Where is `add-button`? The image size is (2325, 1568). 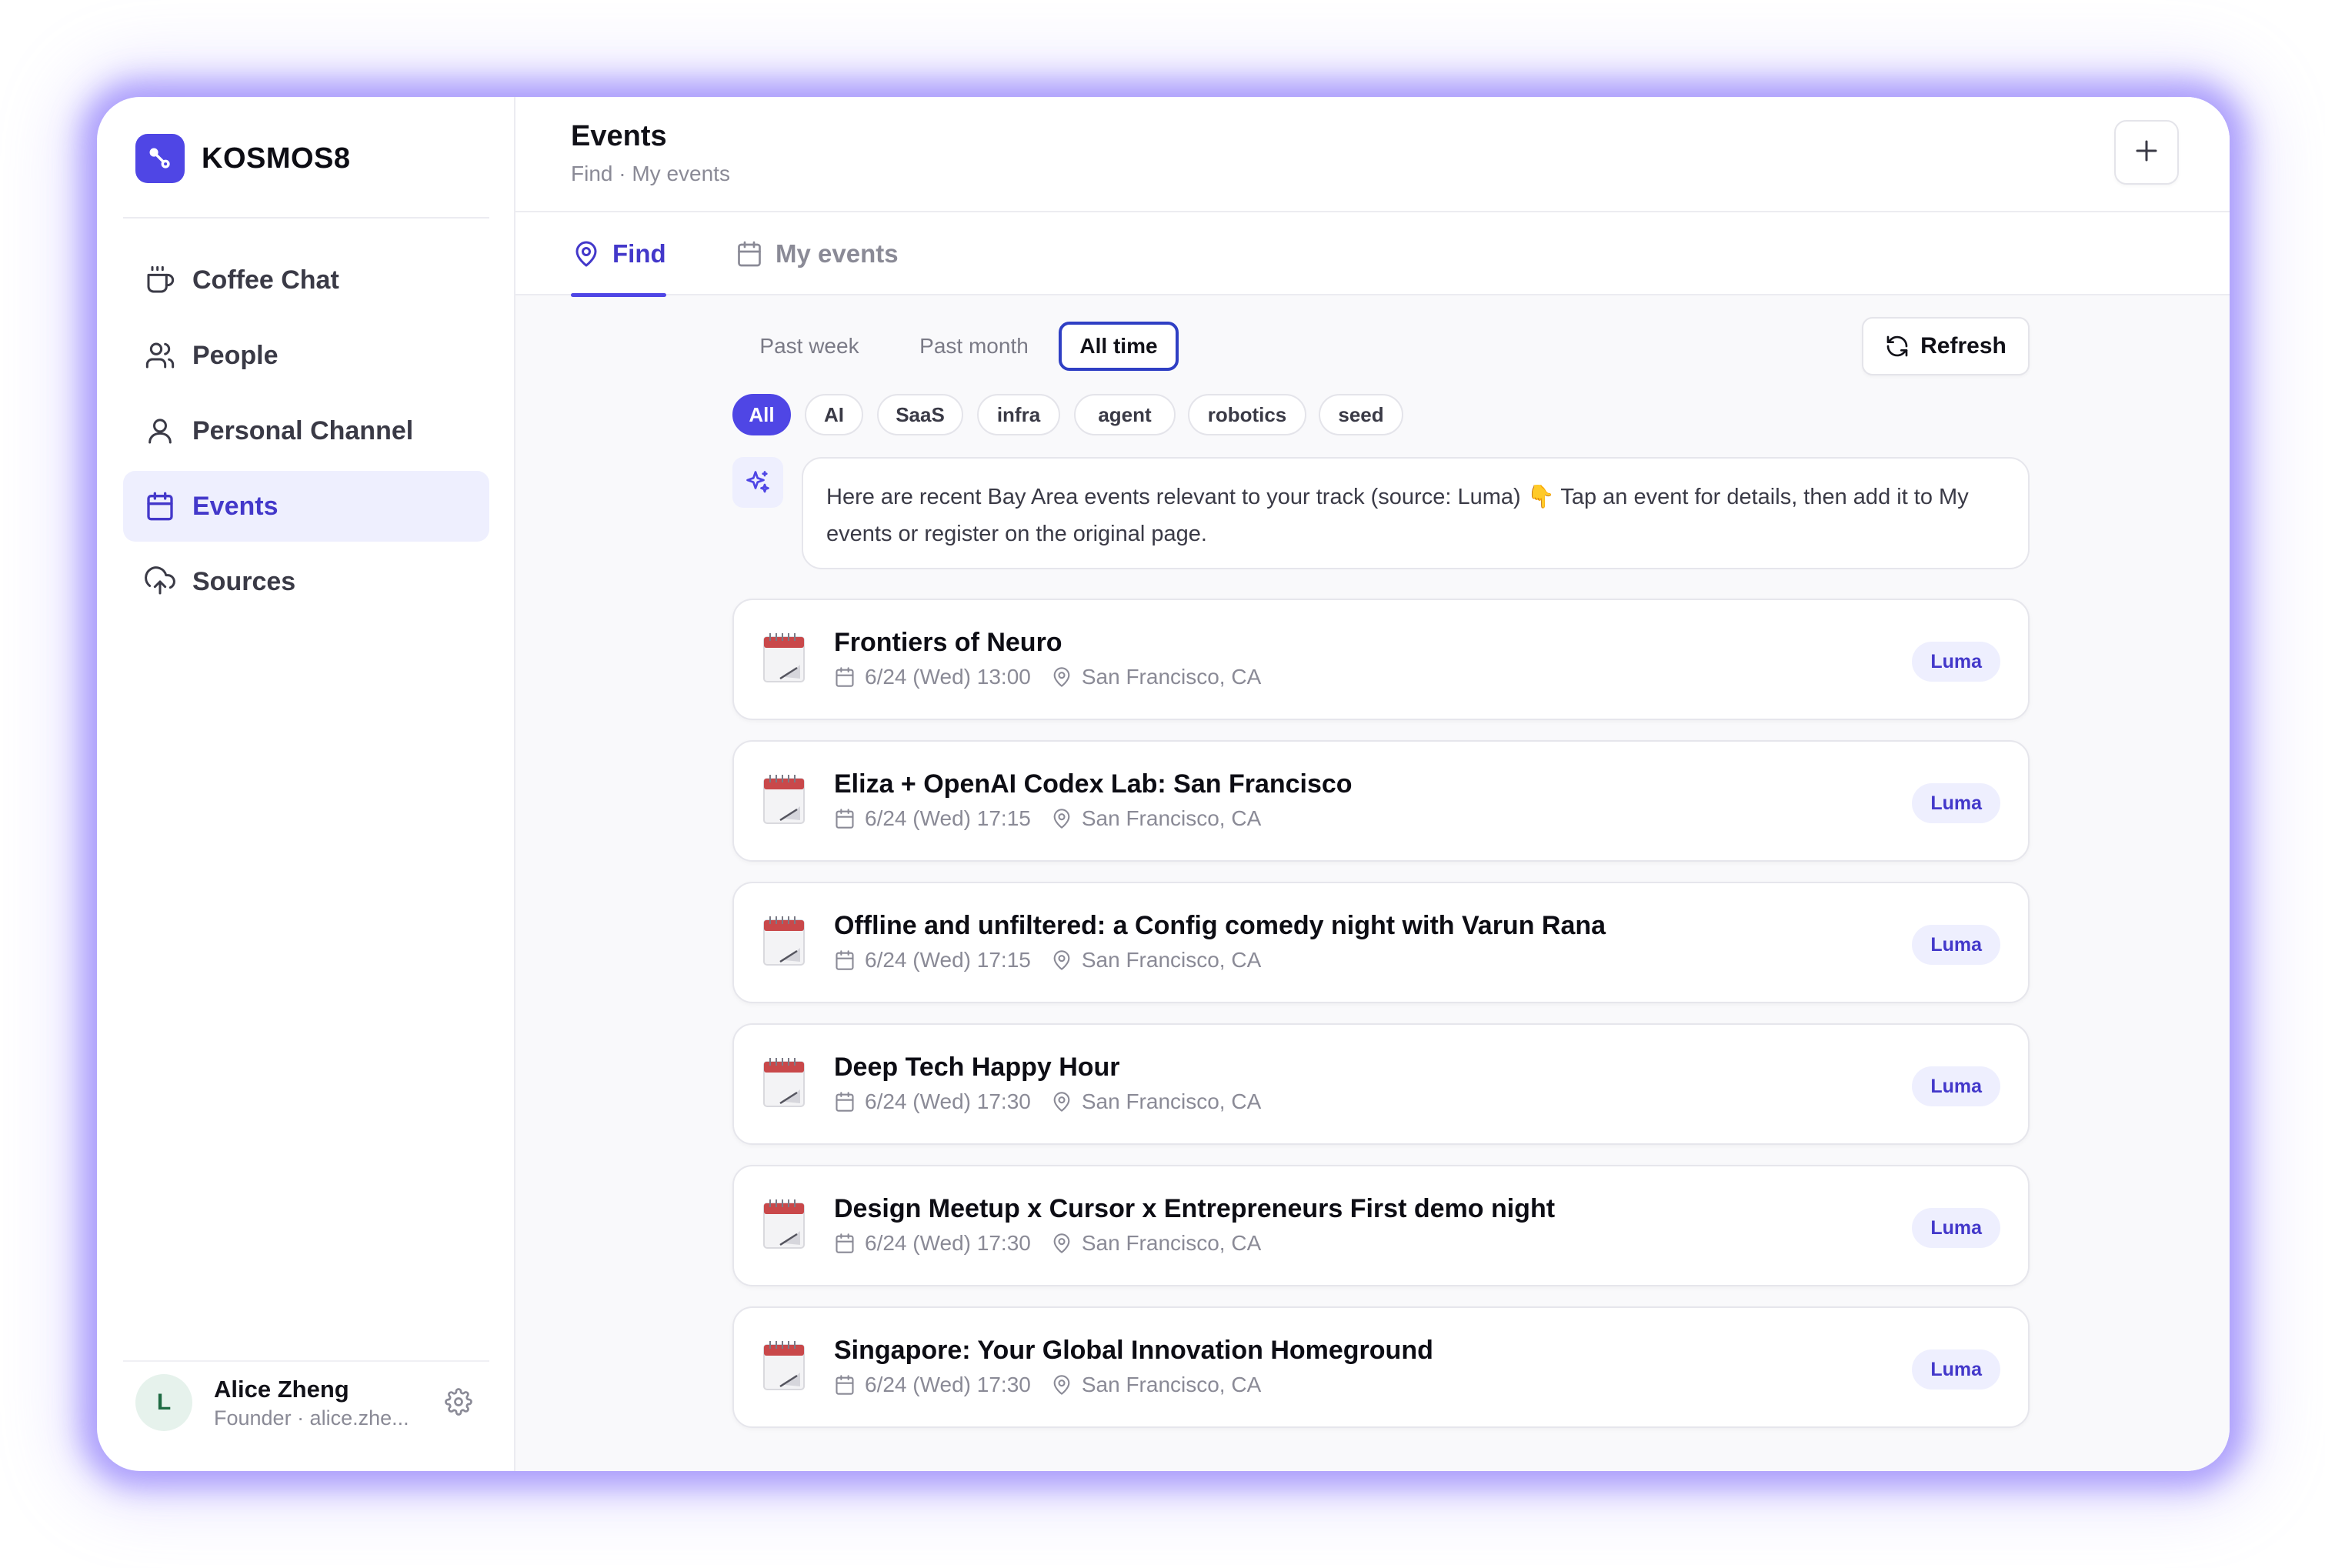
add-button is located at coordinates (2146, 152).